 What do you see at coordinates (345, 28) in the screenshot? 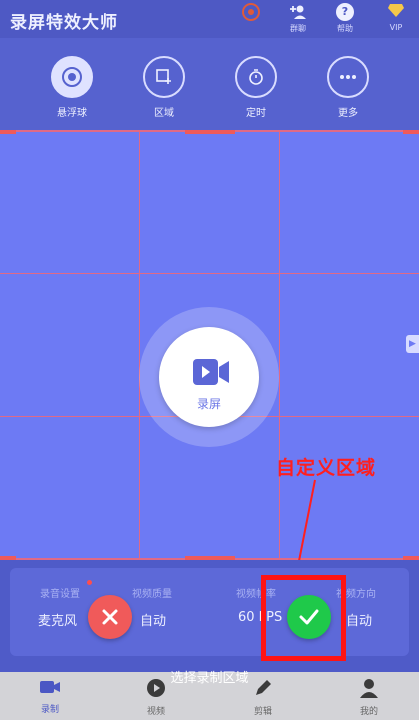
I see `help-caption: 帮助` at bounding box center [345, 28].